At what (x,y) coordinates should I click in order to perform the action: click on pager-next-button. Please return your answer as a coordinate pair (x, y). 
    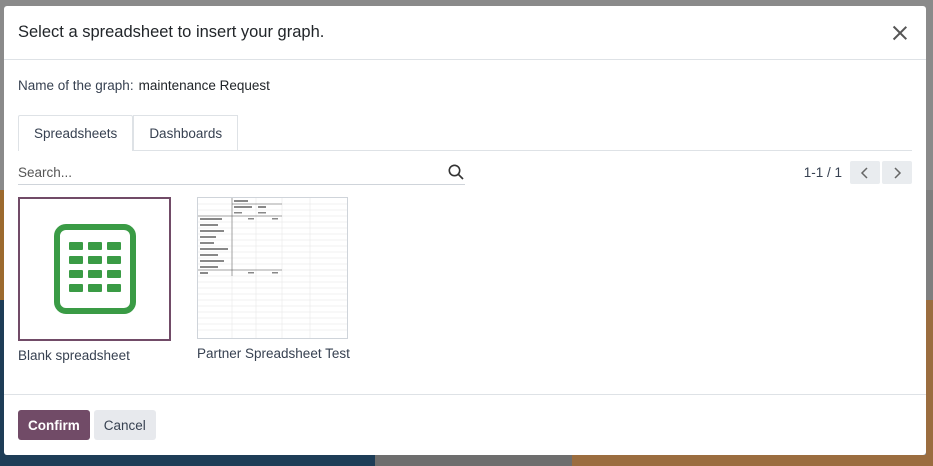
    Looking at the image, I should click on (897, 172).